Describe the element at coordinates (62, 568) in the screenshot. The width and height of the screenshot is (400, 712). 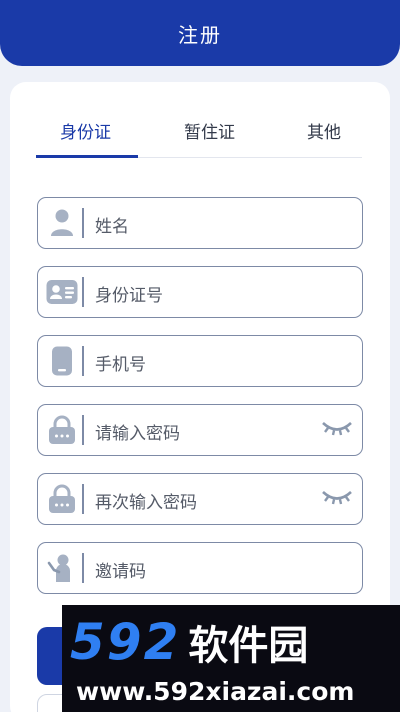
I see `invite-icon` at that location.